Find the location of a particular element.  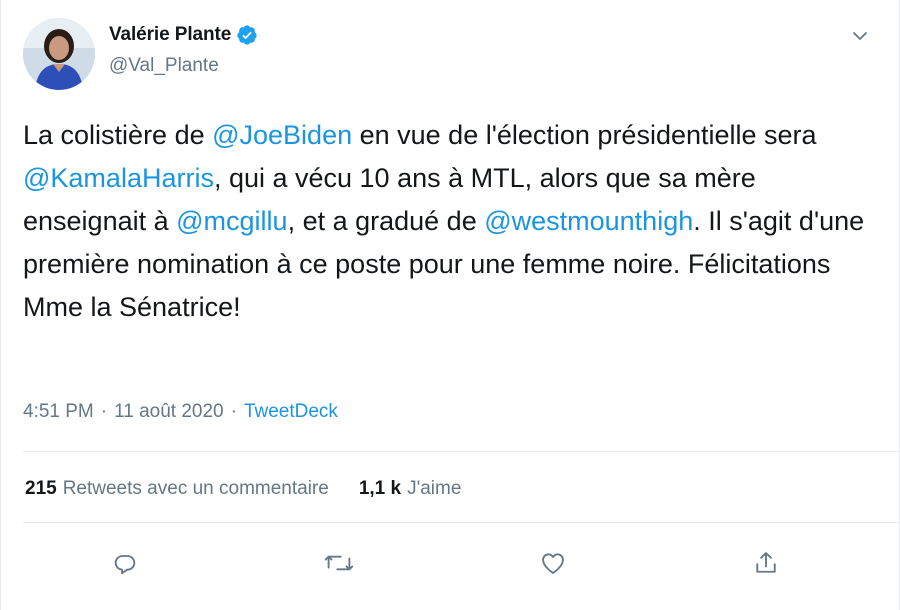

display-name: Valérie Plante is located at coordinates (170, 35).